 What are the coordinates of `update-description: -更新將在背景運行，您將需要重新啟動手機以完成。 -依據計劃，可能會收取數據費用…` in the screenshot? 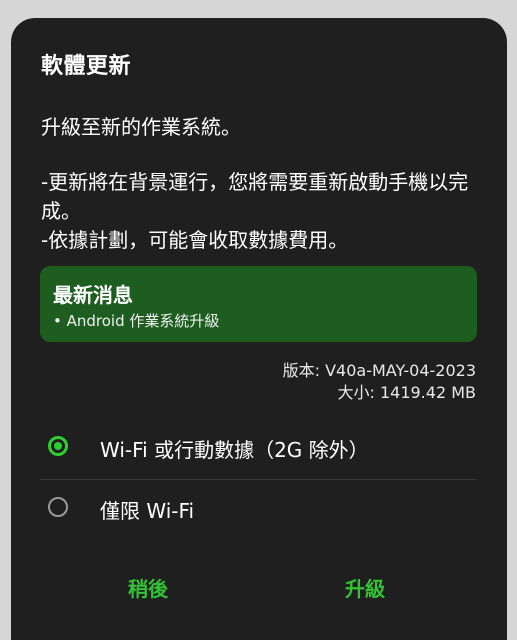 It's located at (261, 211).